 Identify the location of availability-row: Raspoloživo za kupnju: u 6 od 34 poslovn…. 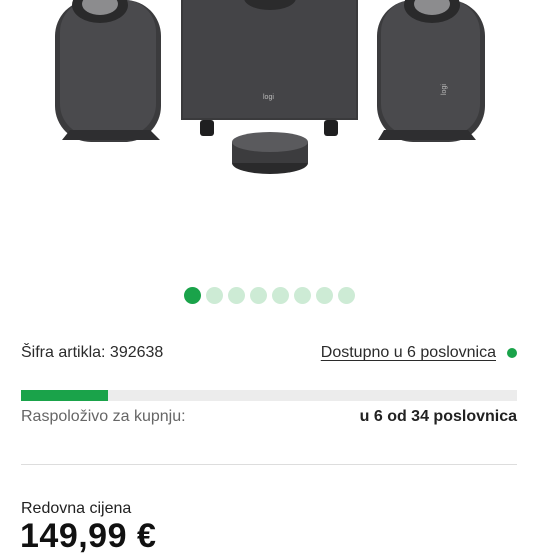
(269, 417).